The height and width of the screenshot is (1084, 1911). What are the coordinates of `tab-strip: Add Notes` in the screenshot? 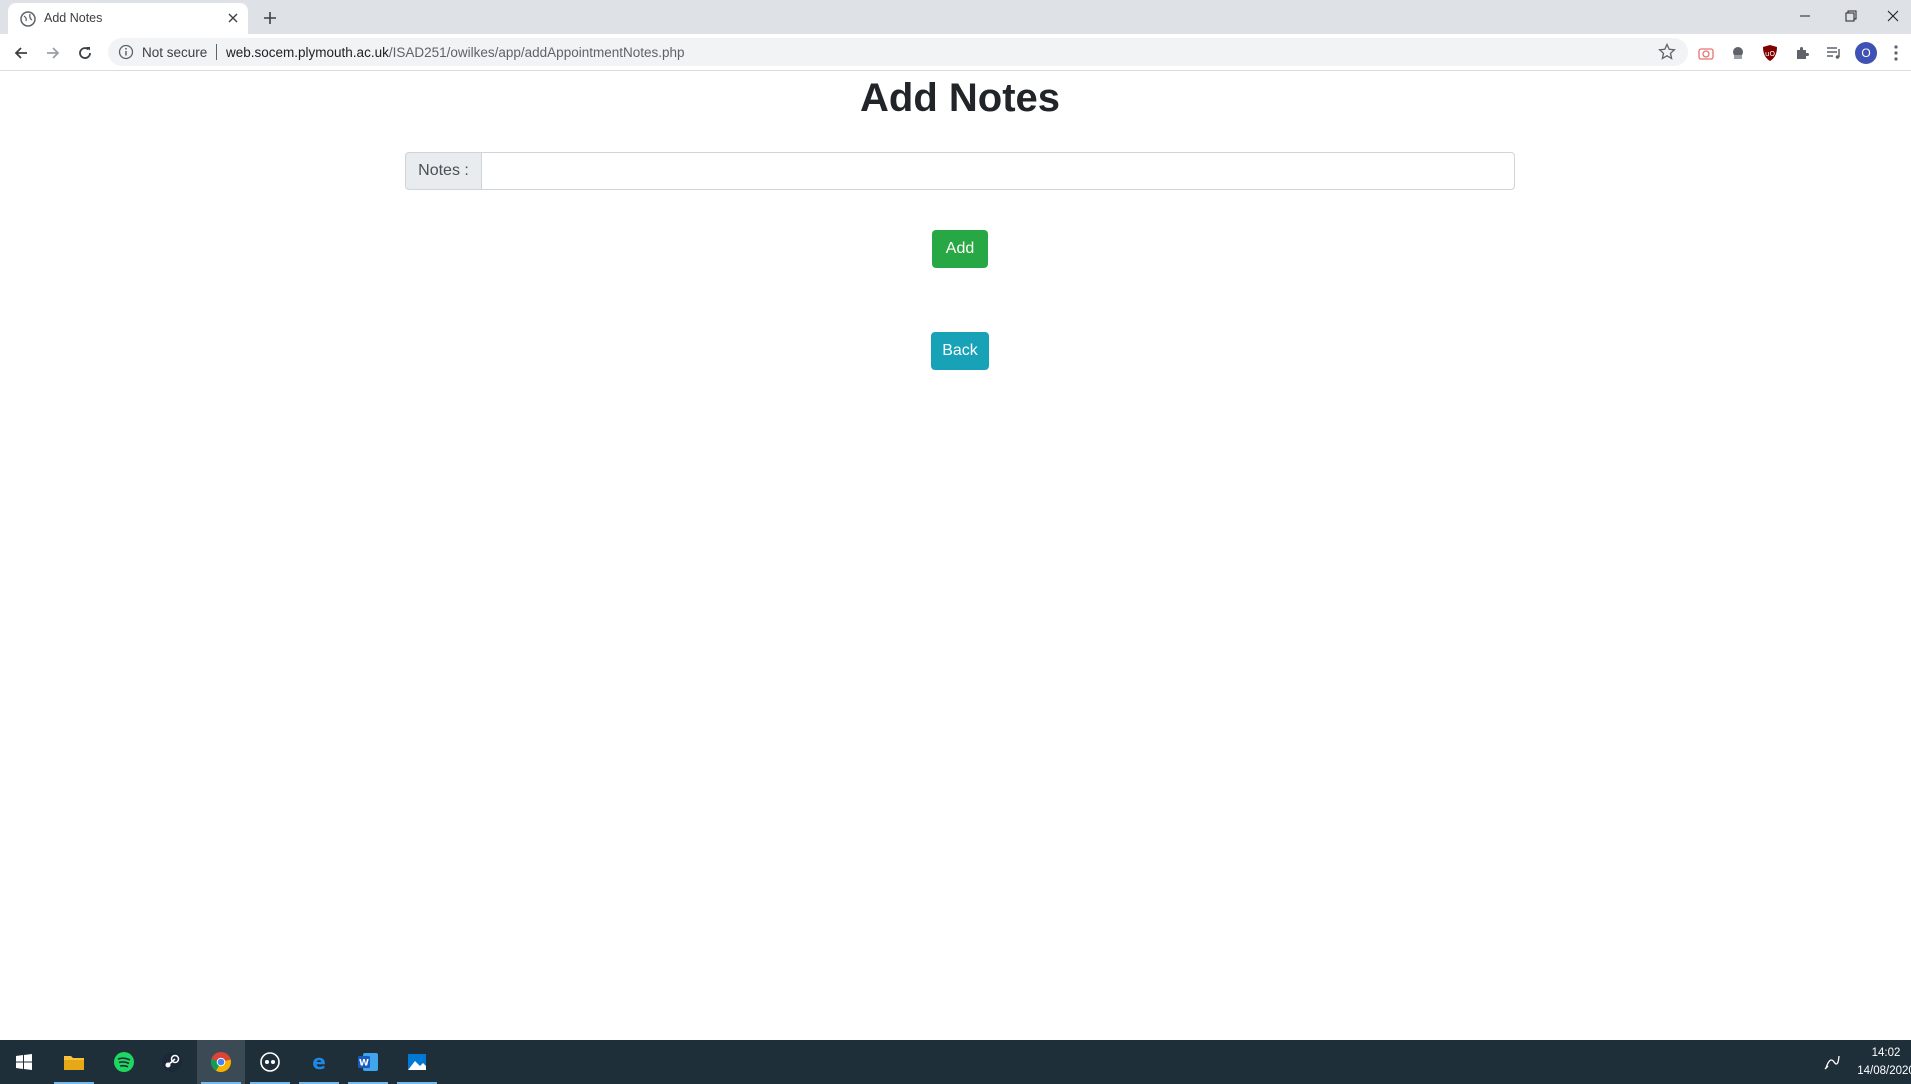 It's located at (955, 17).